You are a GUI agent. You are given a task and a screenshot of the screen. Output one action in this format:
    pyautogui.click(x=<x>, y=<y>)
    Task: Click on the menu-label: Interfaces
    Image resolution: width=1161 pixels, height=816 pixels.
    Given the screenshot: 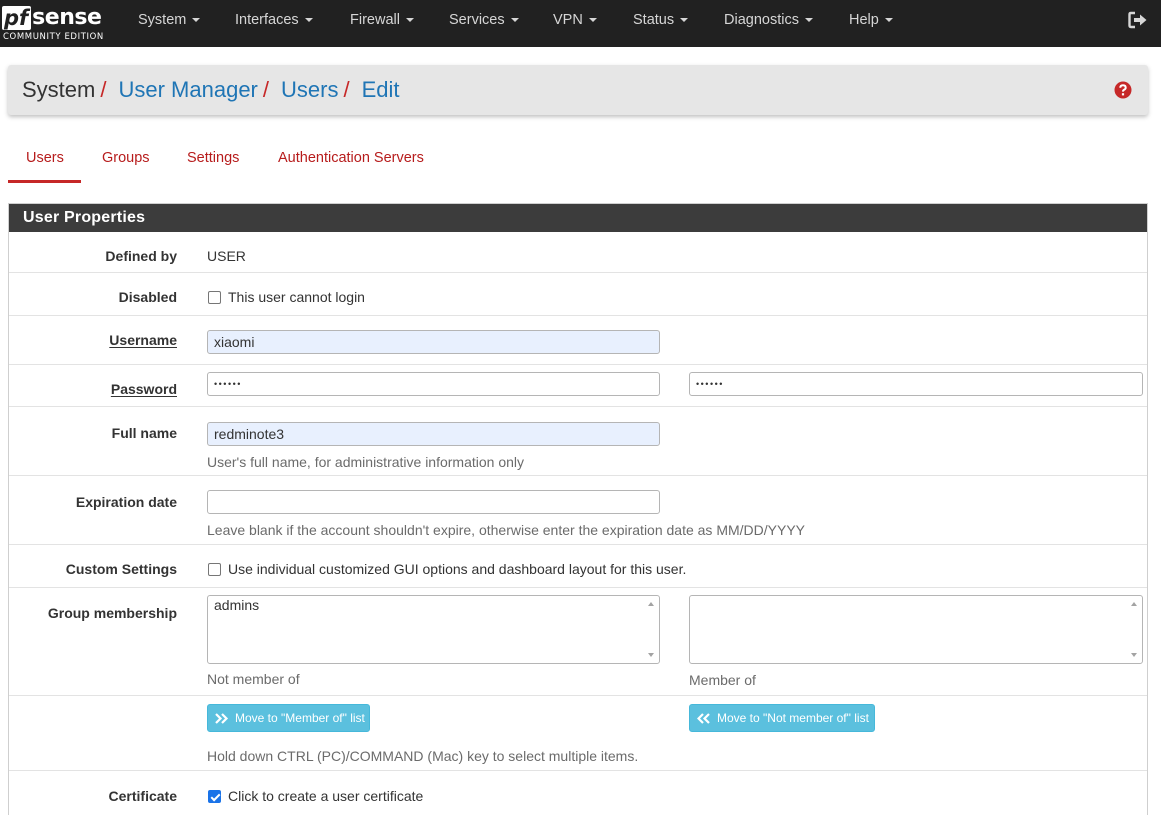 What is the action you would take?
    pyautogui.click(x=267, y=20)
    